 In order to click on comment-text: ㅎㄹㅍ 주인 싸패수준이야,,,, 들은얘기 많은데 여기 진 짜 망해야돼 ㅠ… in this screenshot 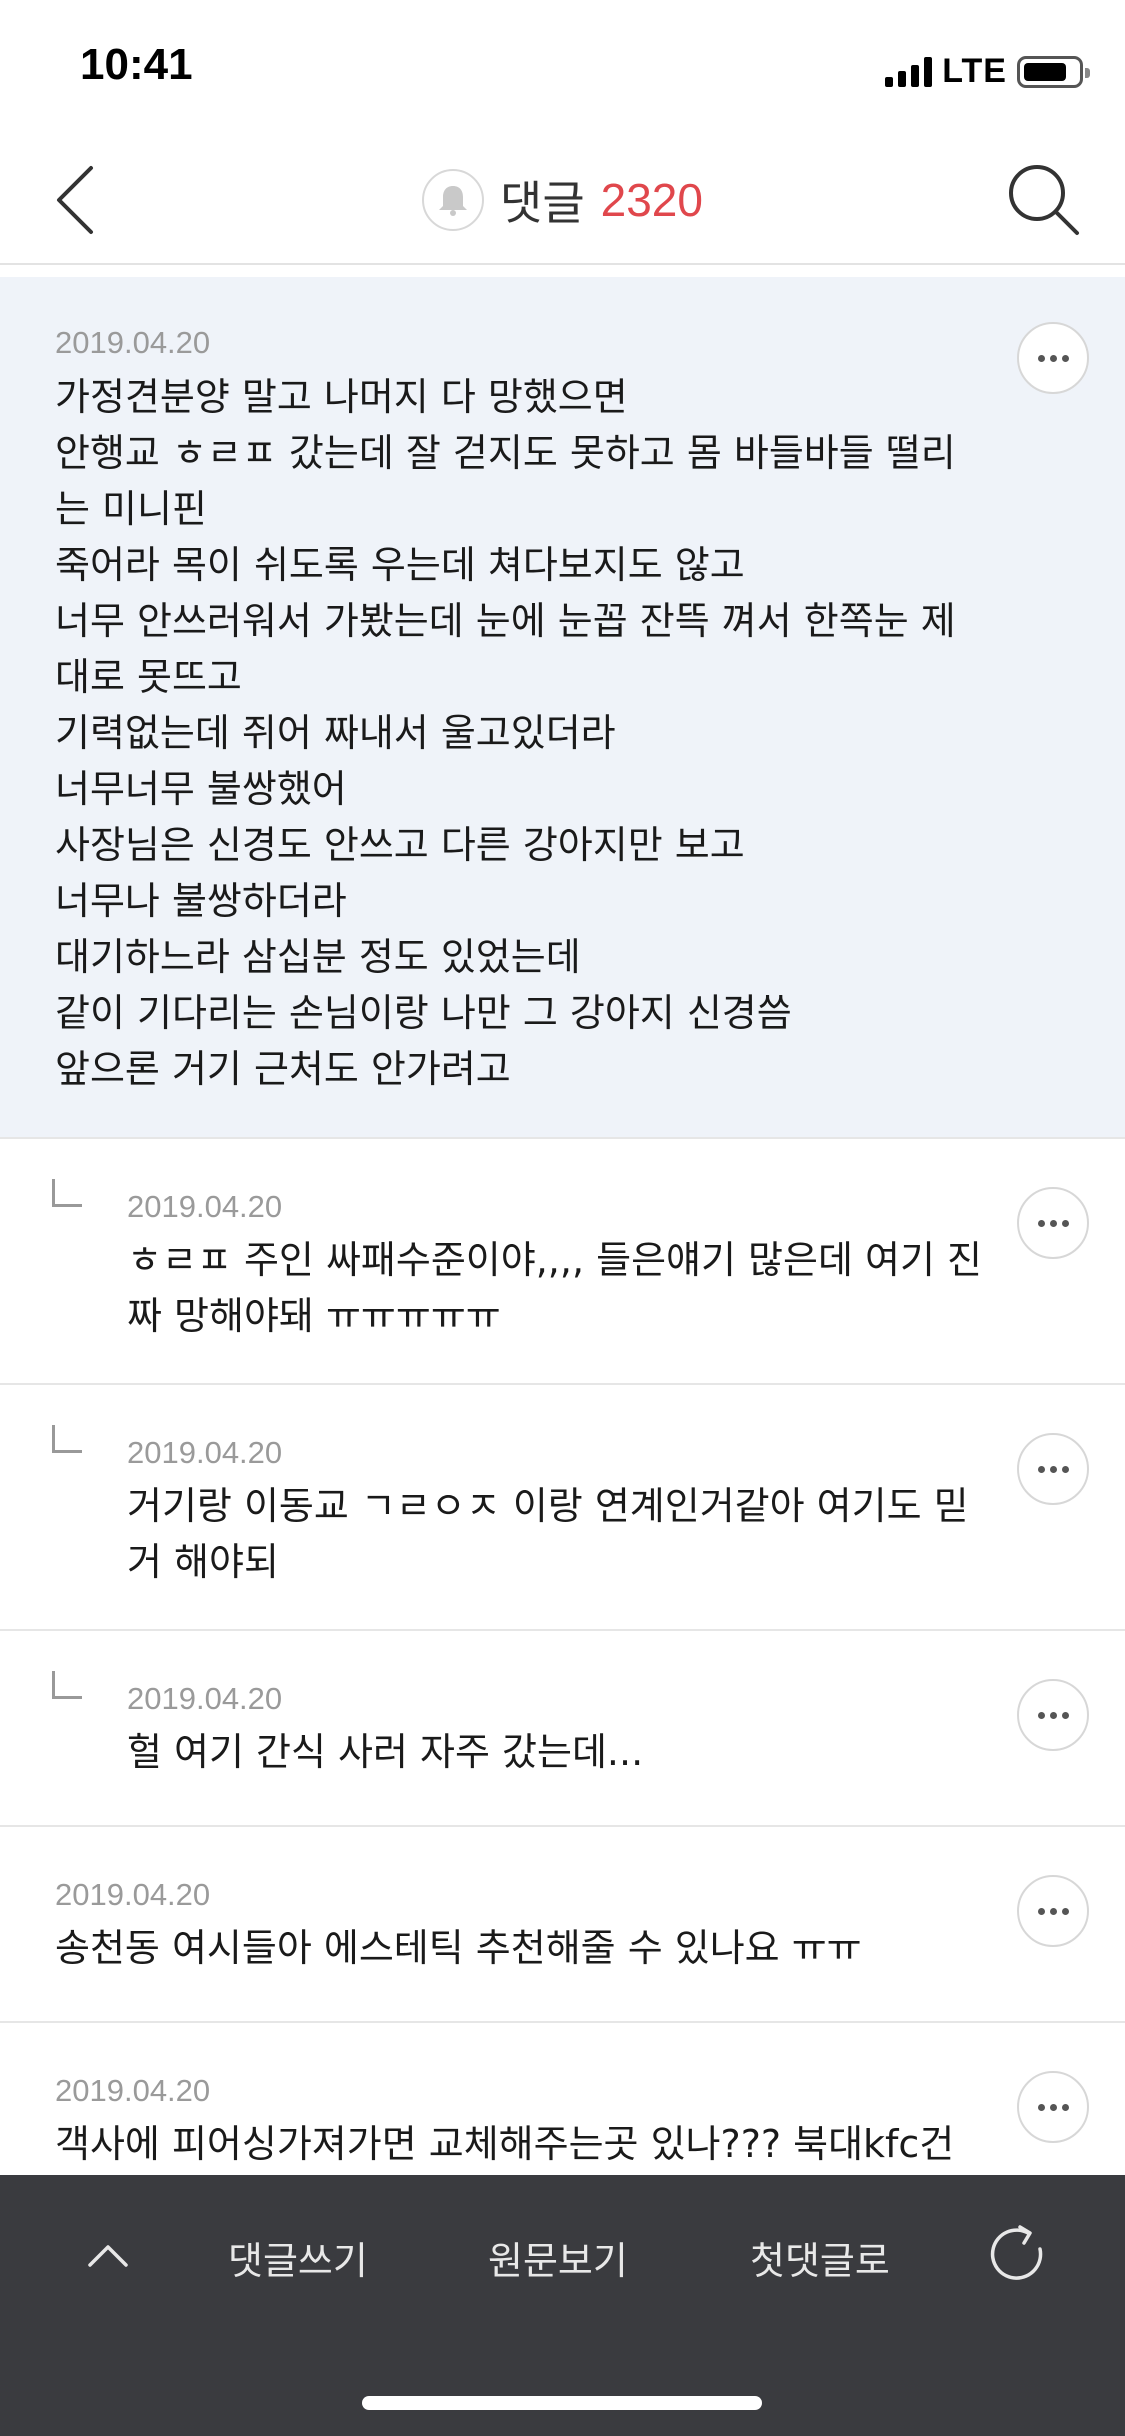, I will do `click(554, 1288)`.